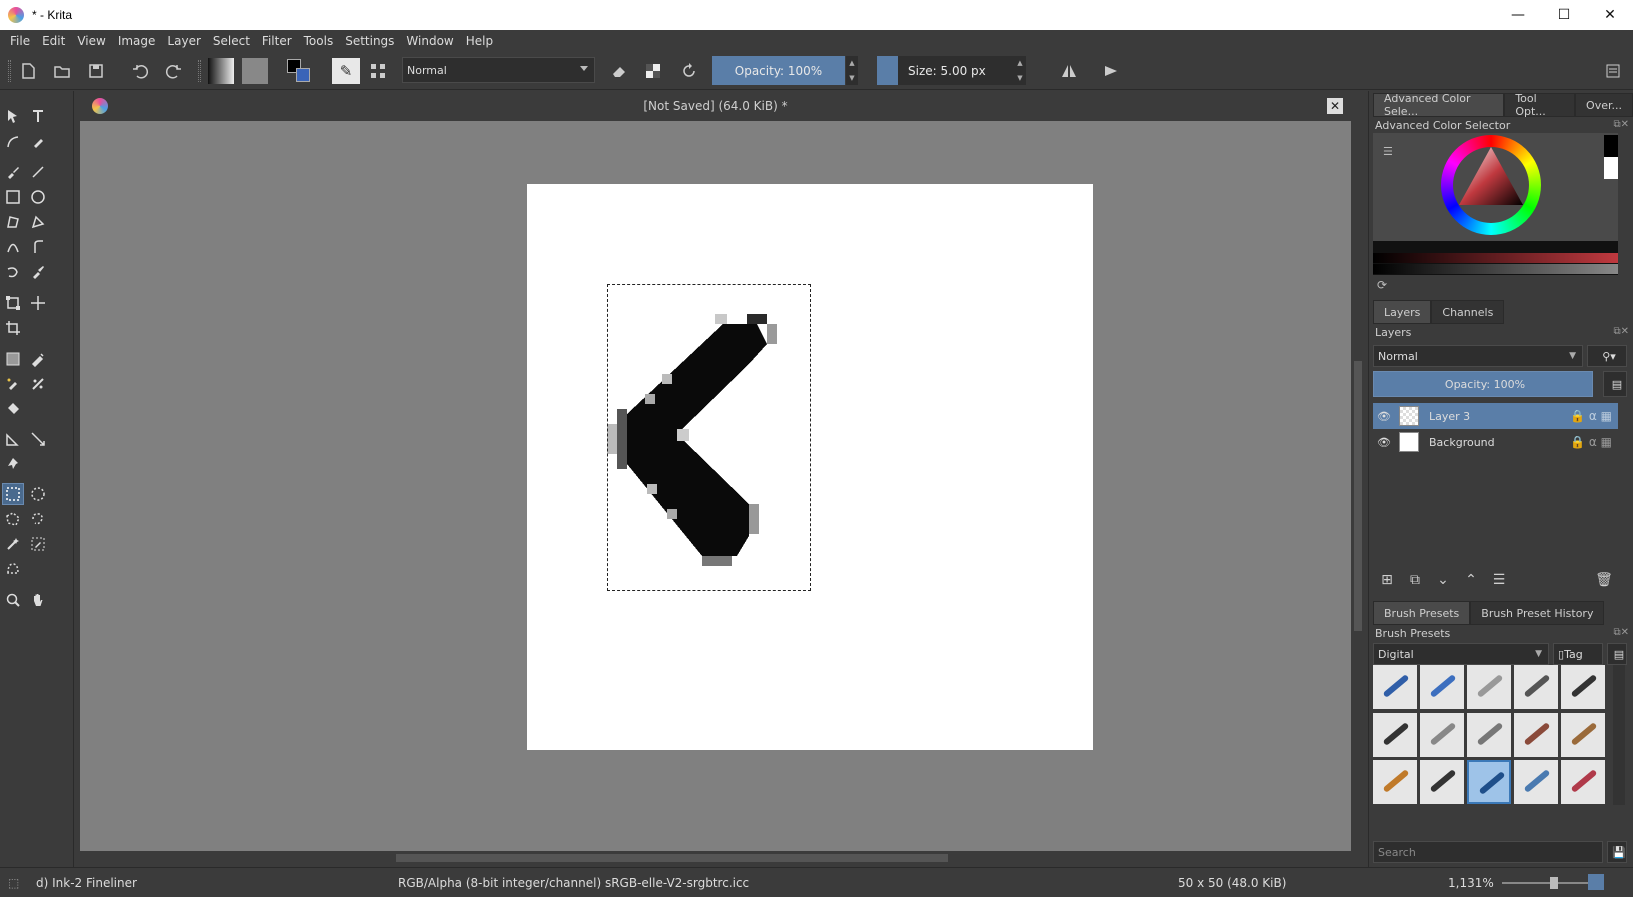 Image resolution: width=1633 pixels, height=897 pixels. Describe the element at coordinates (38, 519) in the screenshot. I see `freehand-selection-tool-icon` at that location.